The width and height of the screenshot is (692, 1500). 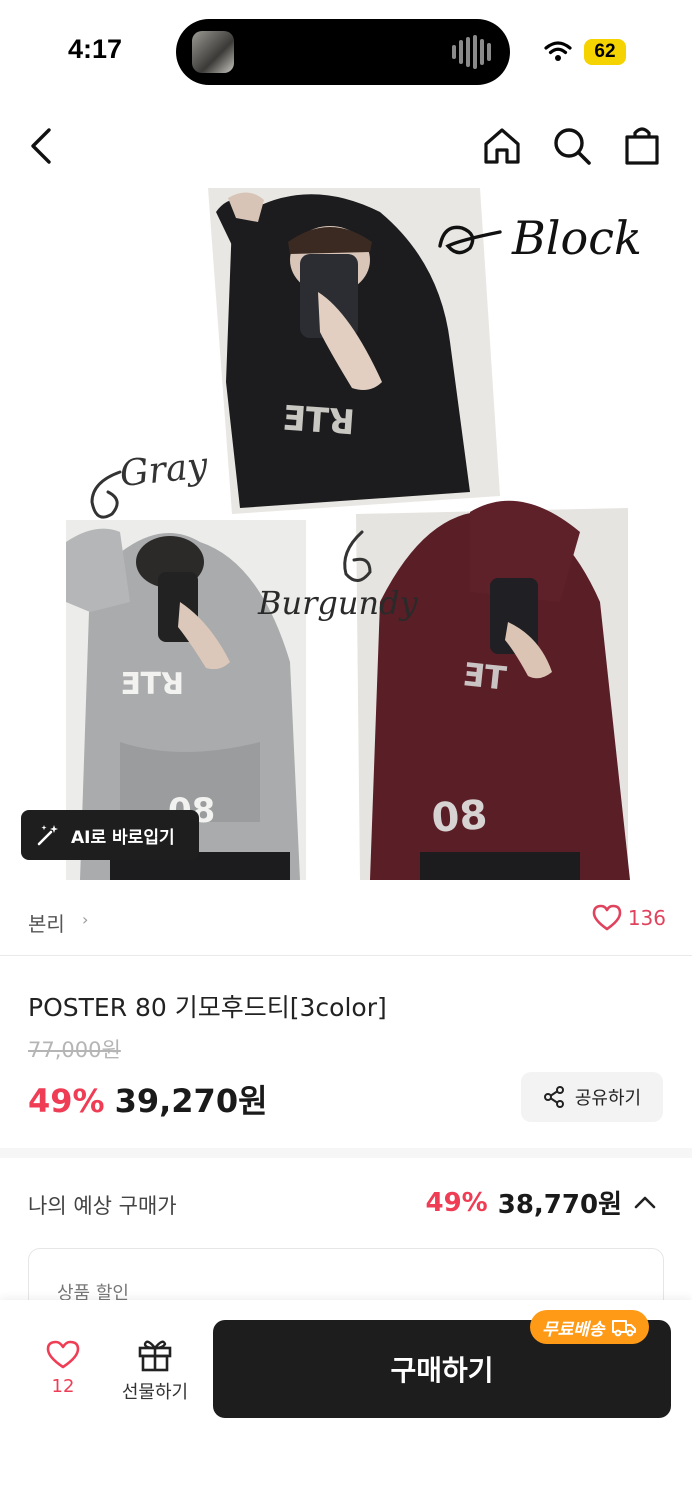 What do you see at coordinates (346, 1400) in the screenshot?
I see `bottom-action-bar: 12 선물하기 구매하기 무료배송` at bounding box center [346, 1400].